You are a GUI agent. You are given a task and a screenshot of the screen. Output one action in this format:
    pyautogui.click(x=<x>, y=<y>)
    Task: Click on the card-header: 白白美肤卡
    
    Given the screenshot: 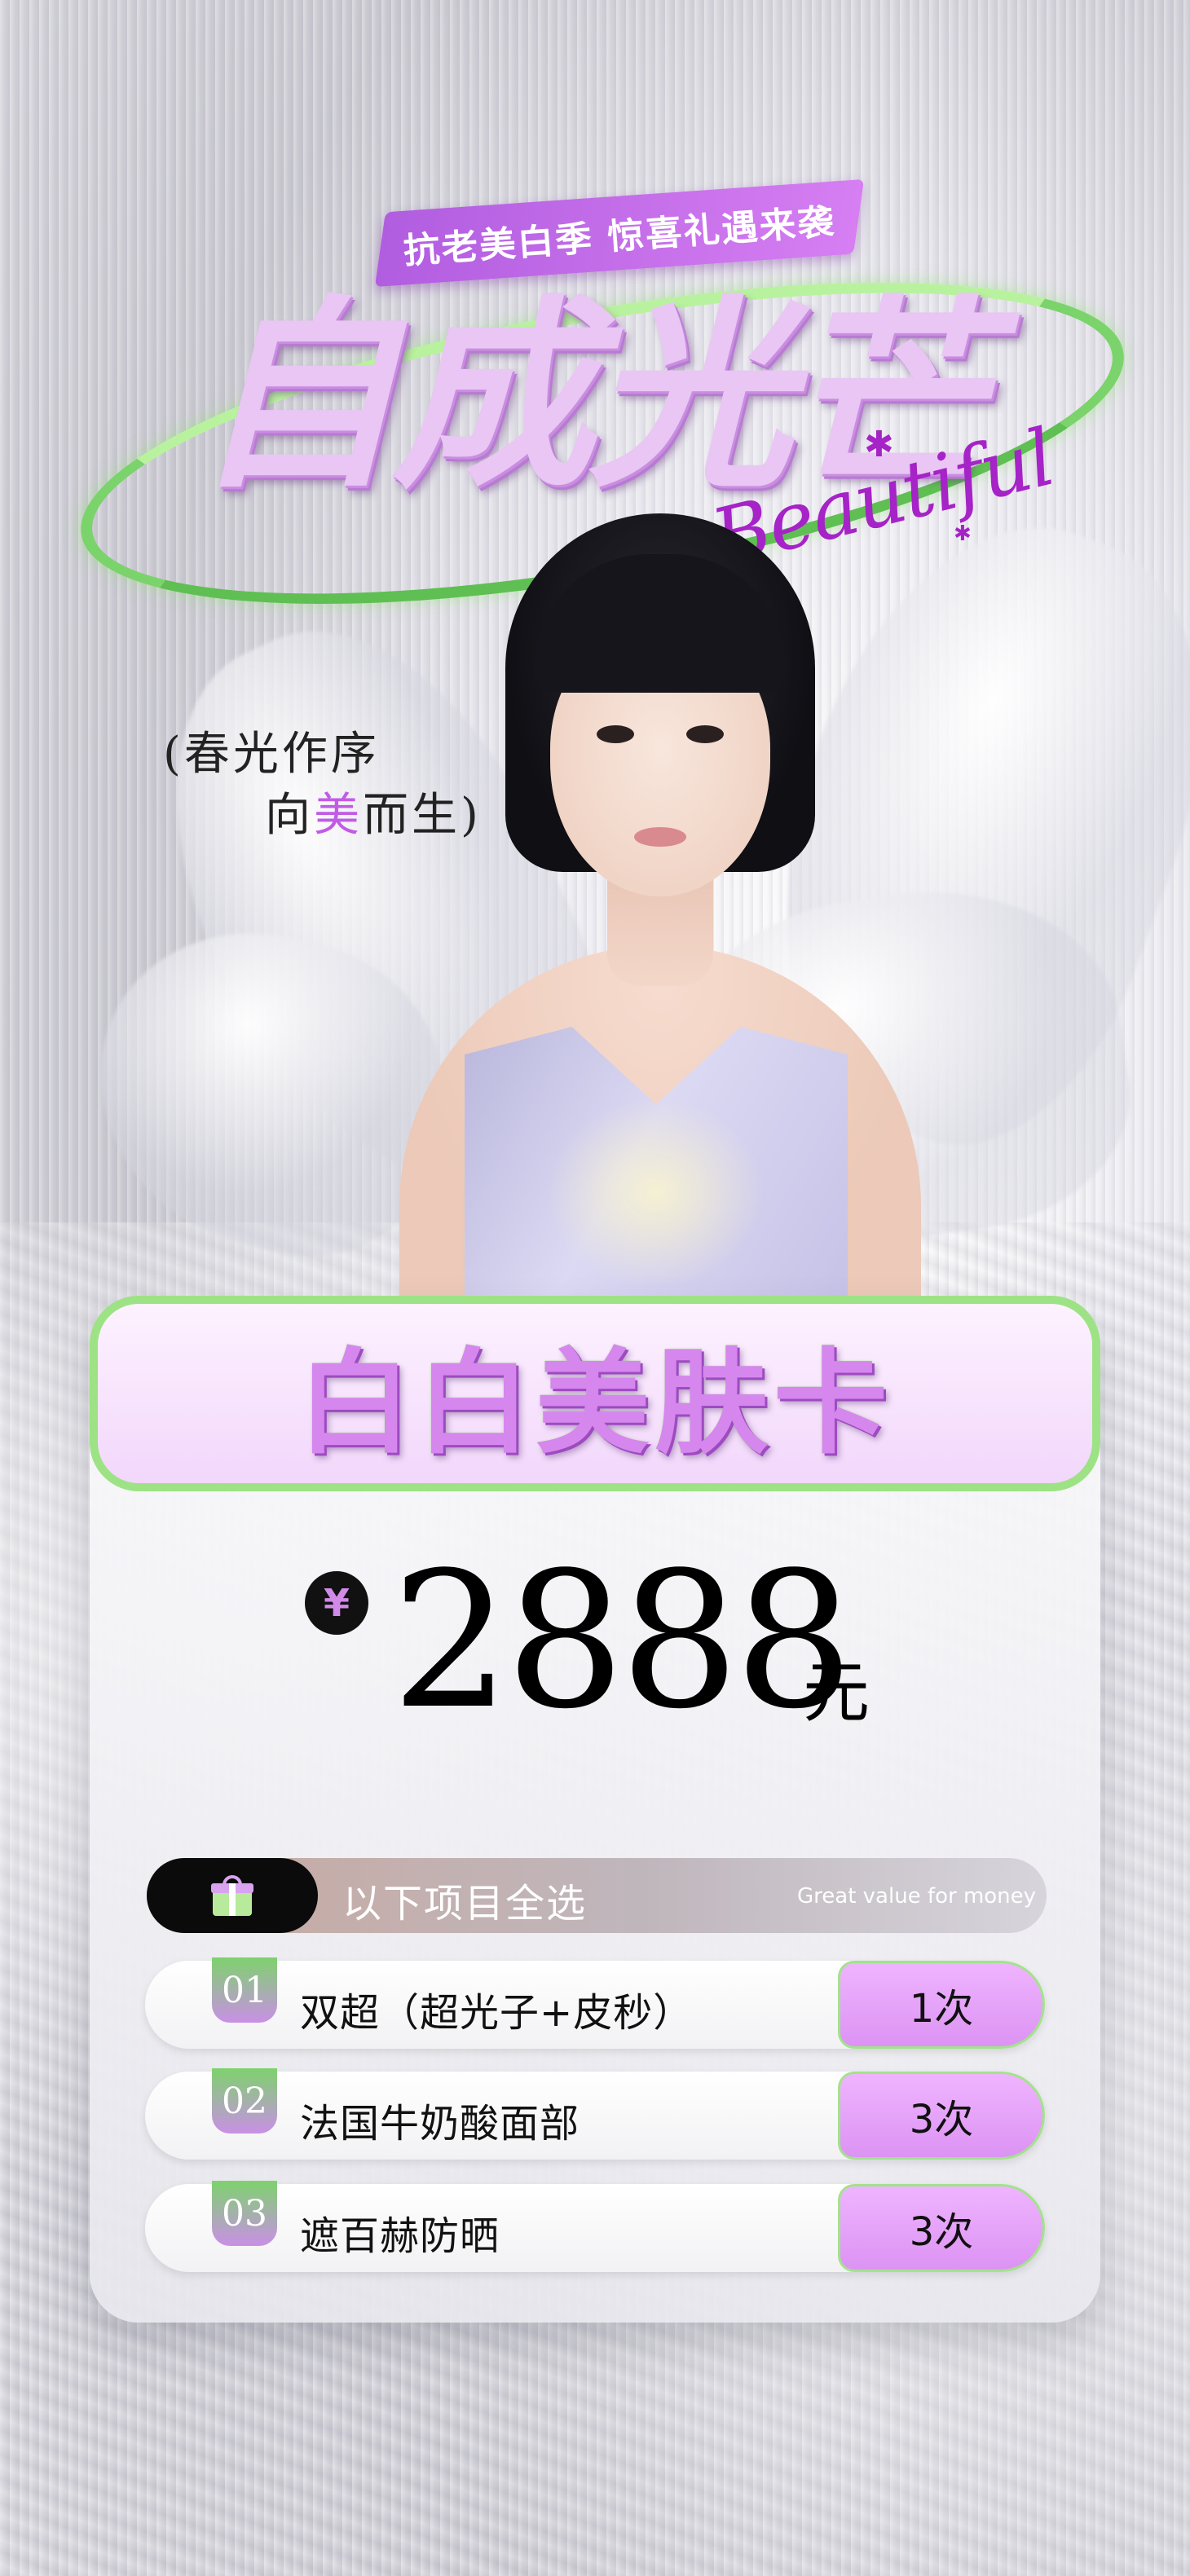 What is the action you would take?
    pyautogui.click(x=595, y=1393)
    